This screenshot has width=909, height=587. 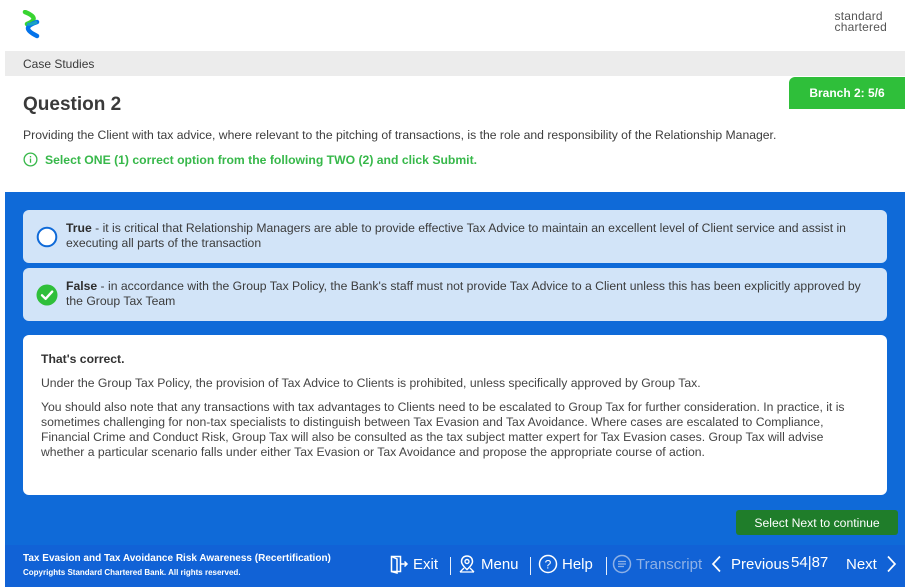 I want to click on chevron-left-icon, so click(x=716, y=564).